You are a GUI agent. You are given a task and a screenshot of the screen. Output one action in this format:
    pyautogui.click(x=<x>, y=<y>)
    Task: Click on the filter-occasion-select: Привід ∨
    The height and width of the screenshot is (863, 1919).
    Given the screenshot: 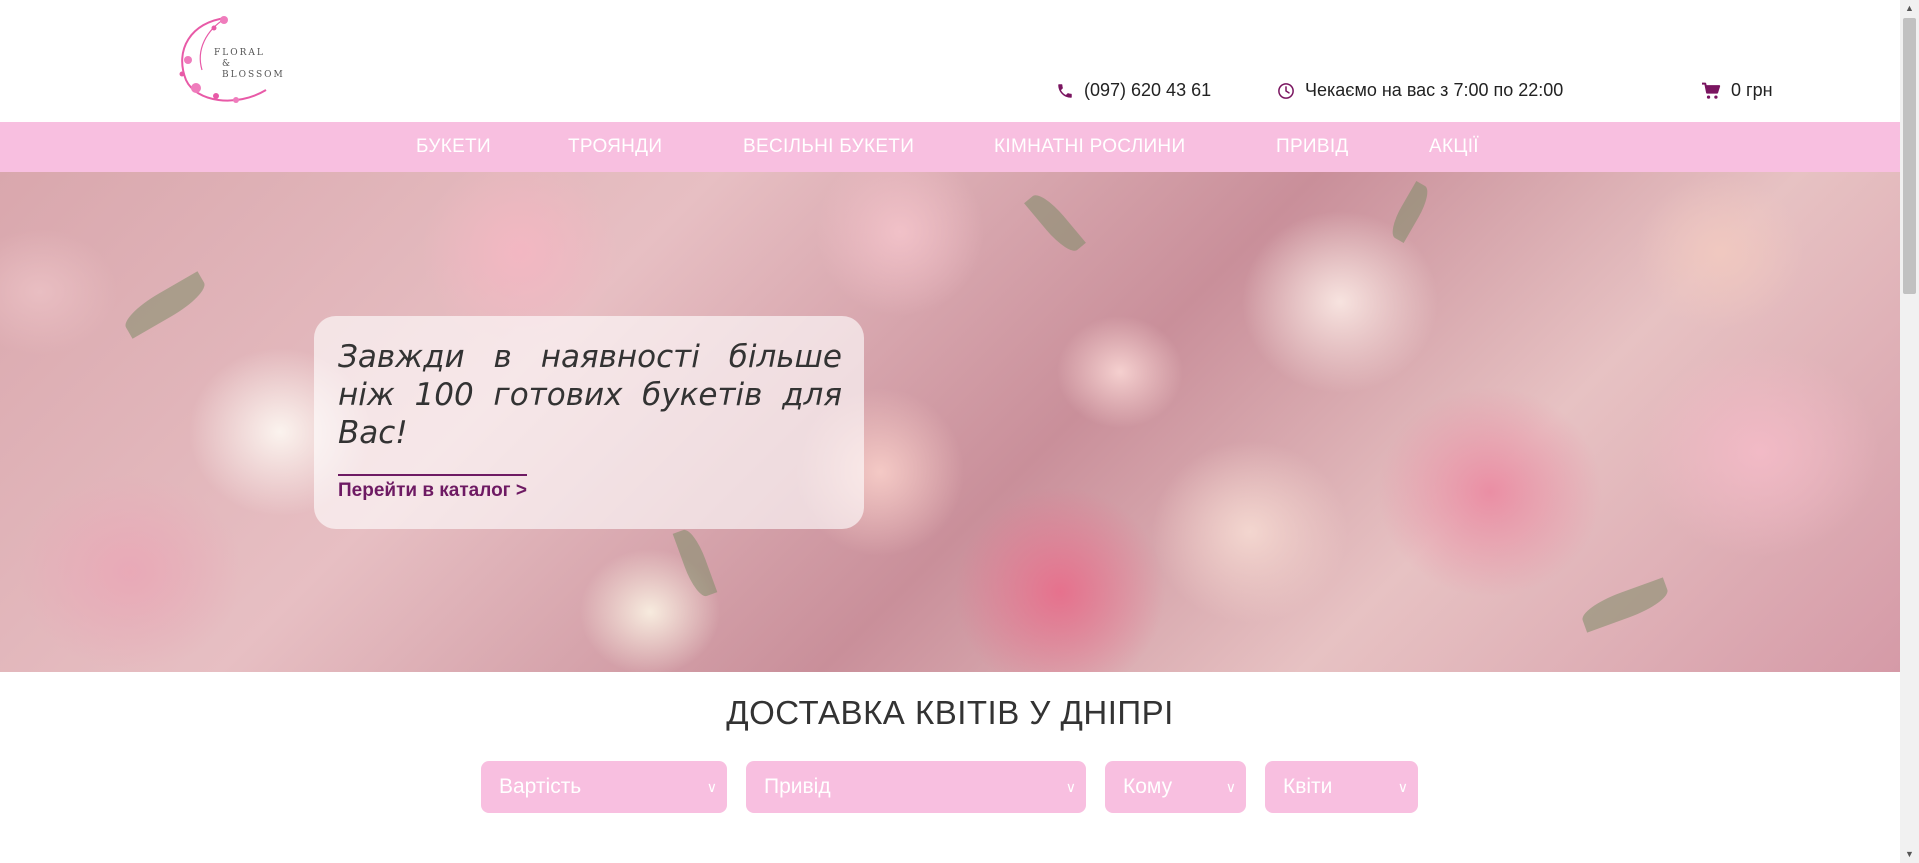 What is the action you would take?
    pyautogui.click(x=916, y=787)
    